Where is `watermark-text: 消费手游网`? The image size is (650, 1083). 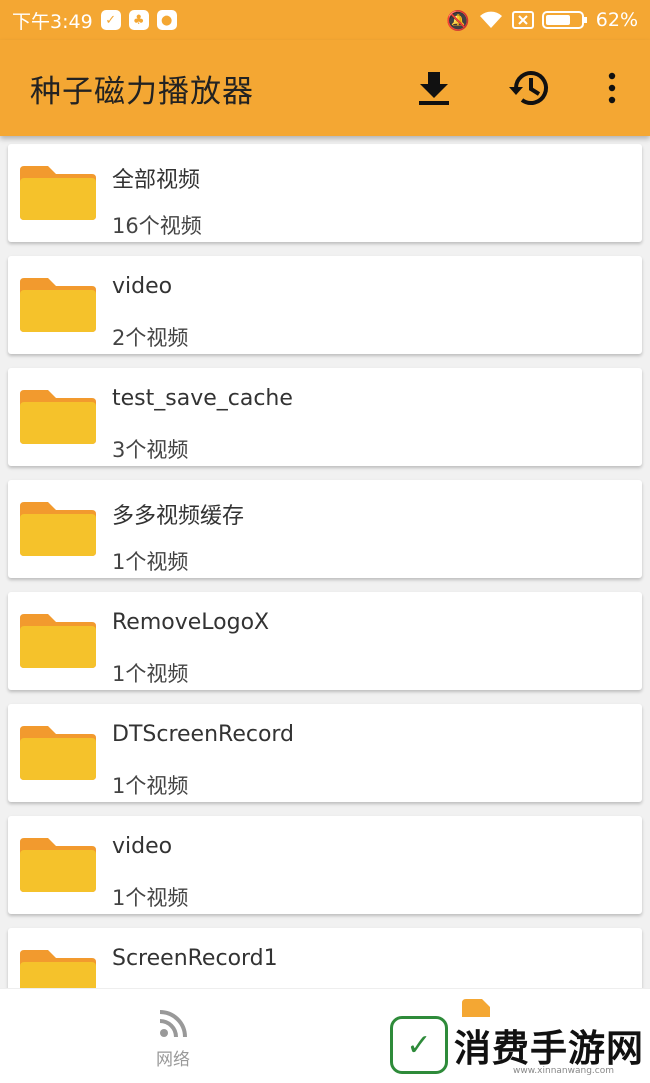
watermark-text: 消费手游网 is located at coordinates (549, 1048).